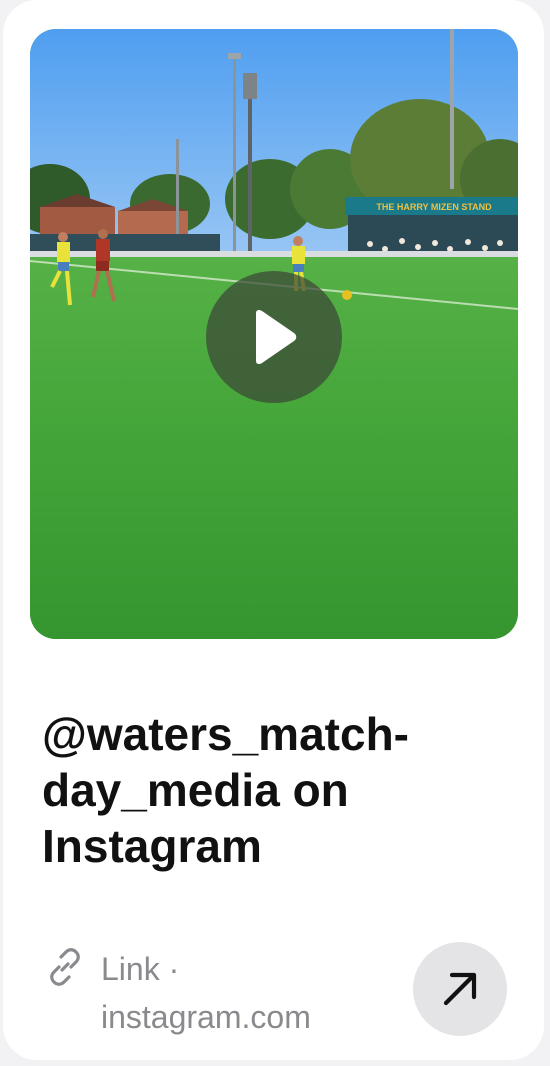  What do you see at coordinates (206, 1017) in the screenshot?
I see `link-domain: instagram.com` at bounding box center [206, 1017].